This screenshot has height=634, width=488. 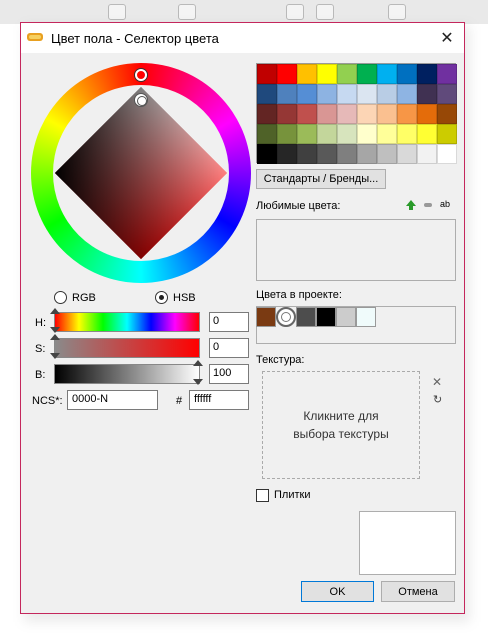 I want to click on title-bar: Цвет пола - Селектор цвета ✕, so click(x=242, y=38).